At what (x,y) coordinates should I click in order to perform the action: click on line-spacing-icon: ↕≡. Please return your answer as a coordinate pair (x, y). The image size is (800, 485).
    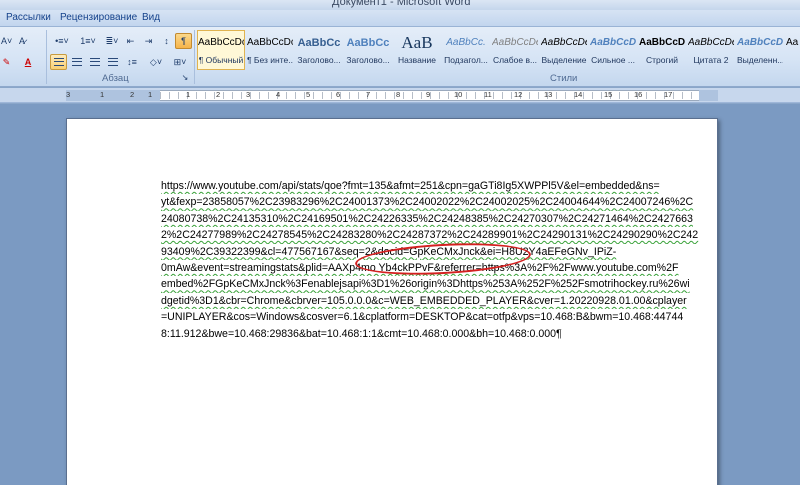
    Looking at the image, I should click on (132, 62).